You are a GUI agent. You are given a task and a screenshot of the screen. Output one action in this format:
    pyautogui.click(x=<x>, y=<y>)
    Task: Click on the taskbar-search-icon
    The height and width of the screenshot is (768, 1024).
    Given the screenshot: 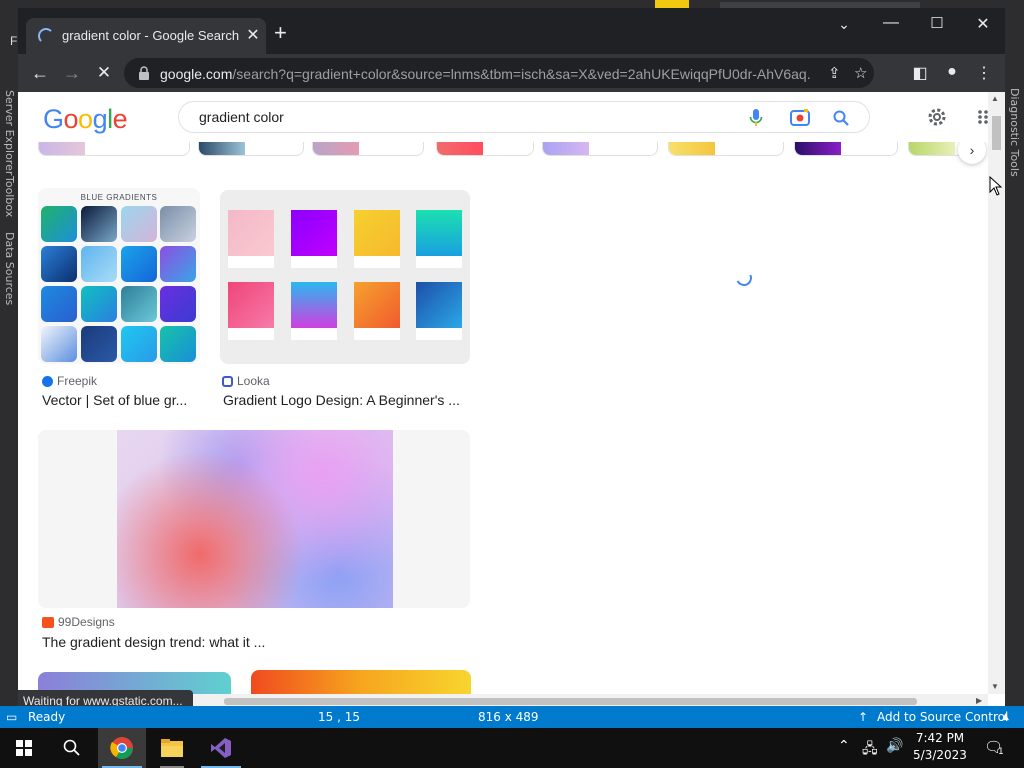 What is the action you would take?
    pyautogui.click(x=72, y=748)
    